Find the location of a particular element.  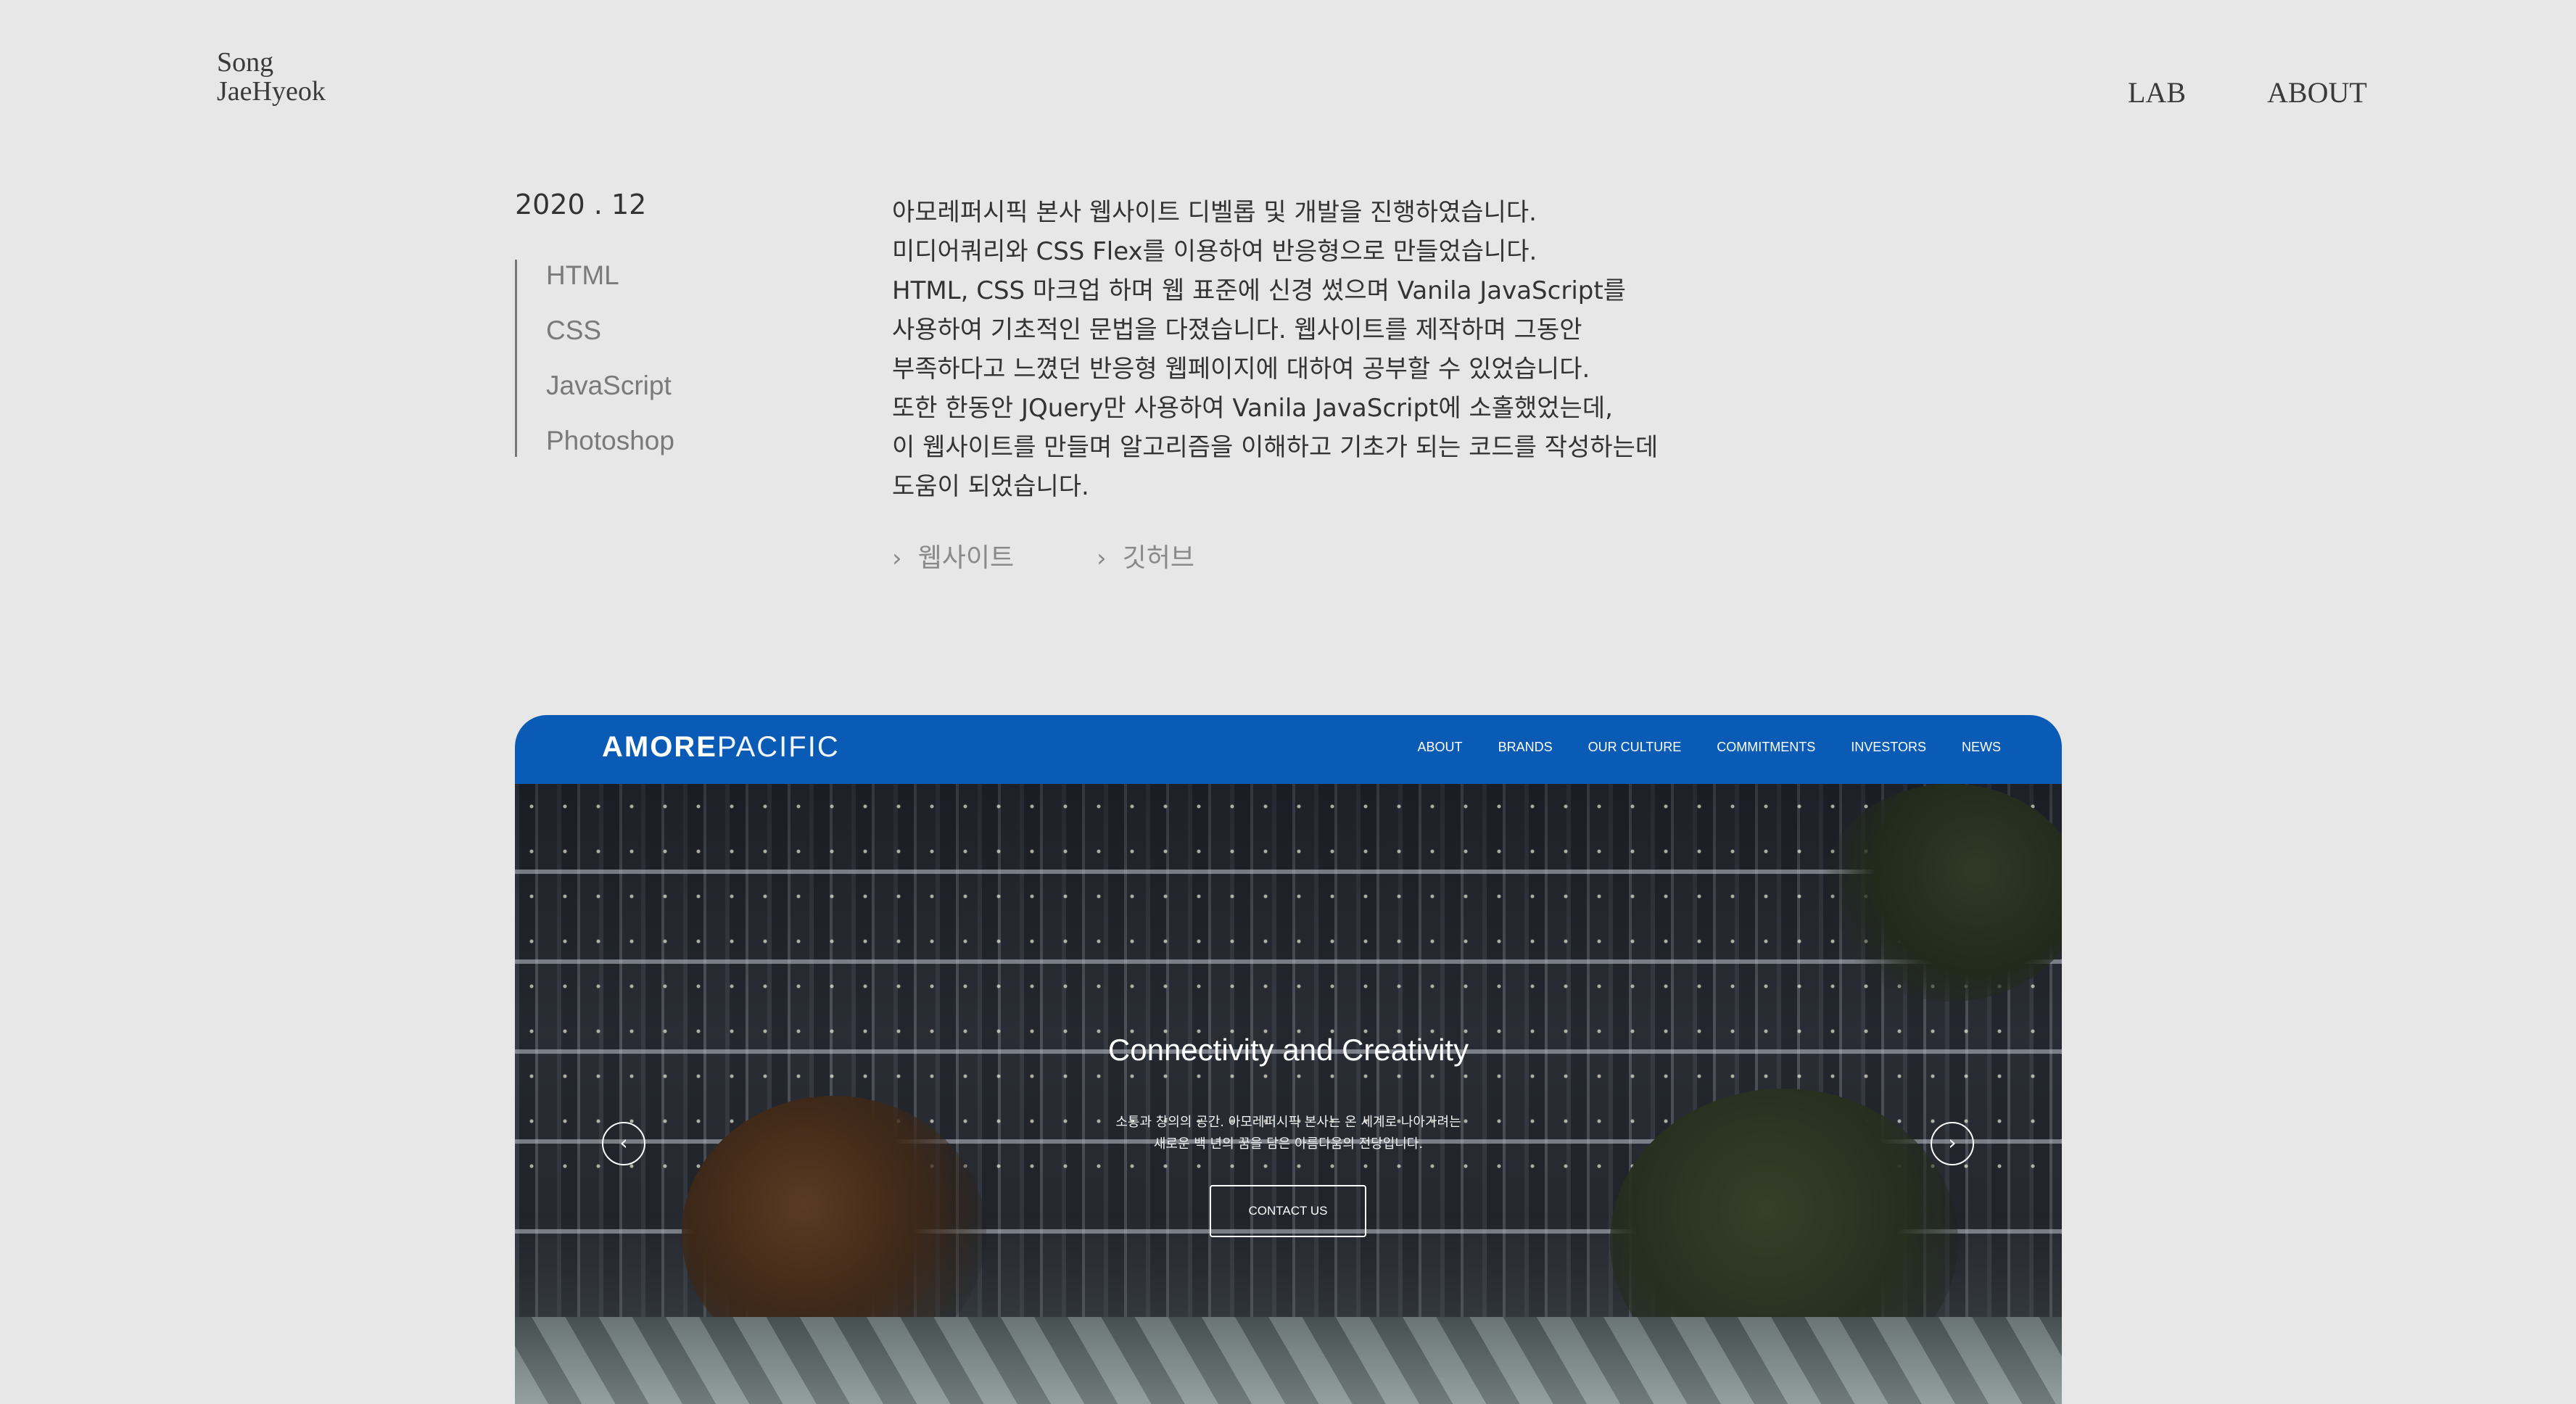

preview-brand-logo: AMOREPACIFIC is located at coordinates (721, 748).